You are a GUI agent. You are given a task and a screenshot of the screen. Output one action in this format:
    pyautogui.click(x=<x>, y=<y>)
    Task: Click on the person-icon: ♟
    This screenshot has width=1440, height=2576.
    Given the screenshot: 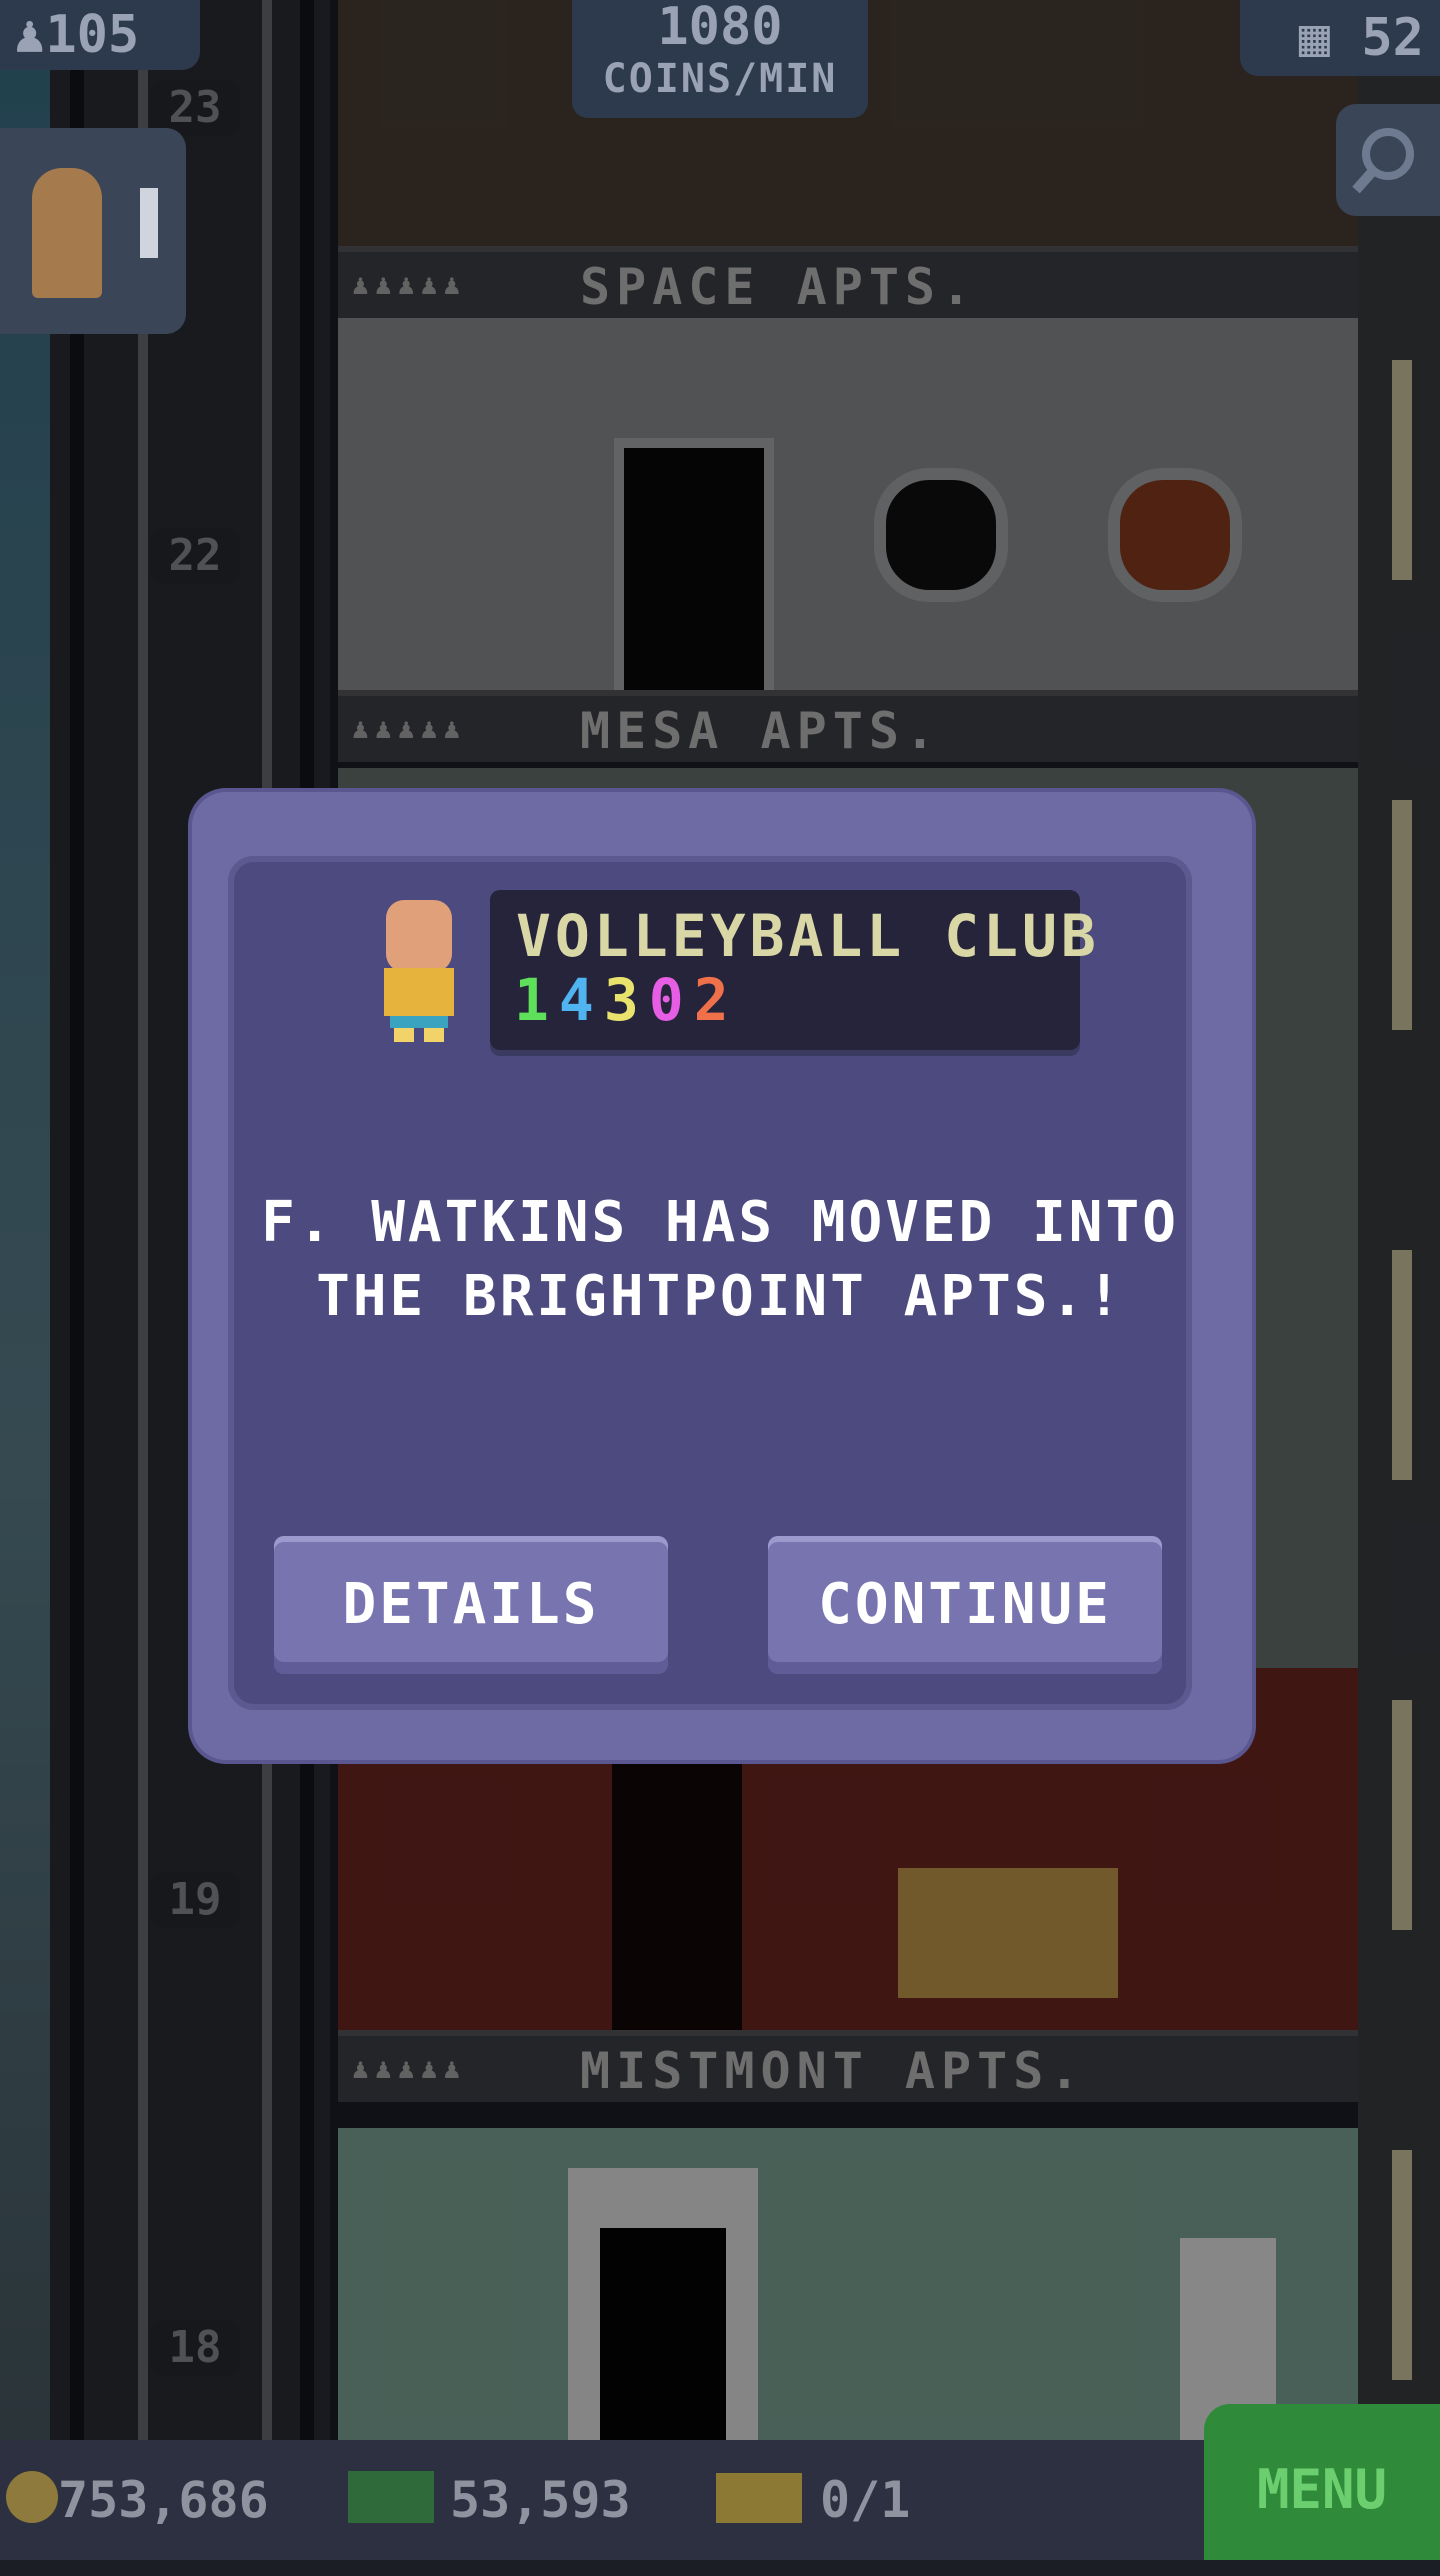 What is the action you would take?
    pyautogui.click(x=30, y=35)
    